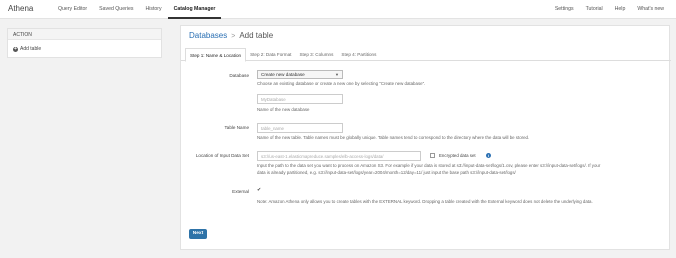 The width and height of the screenshot is (676, 258). What do you see at coordinates (84, 49) in the screenshot?
I see `add-table-action: + Add table` at bounding box center [84, 49].